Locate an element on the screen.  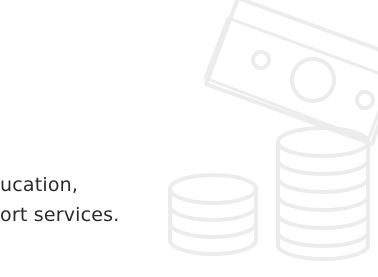
text-line: ucation, is located at coordinates (39, 185).